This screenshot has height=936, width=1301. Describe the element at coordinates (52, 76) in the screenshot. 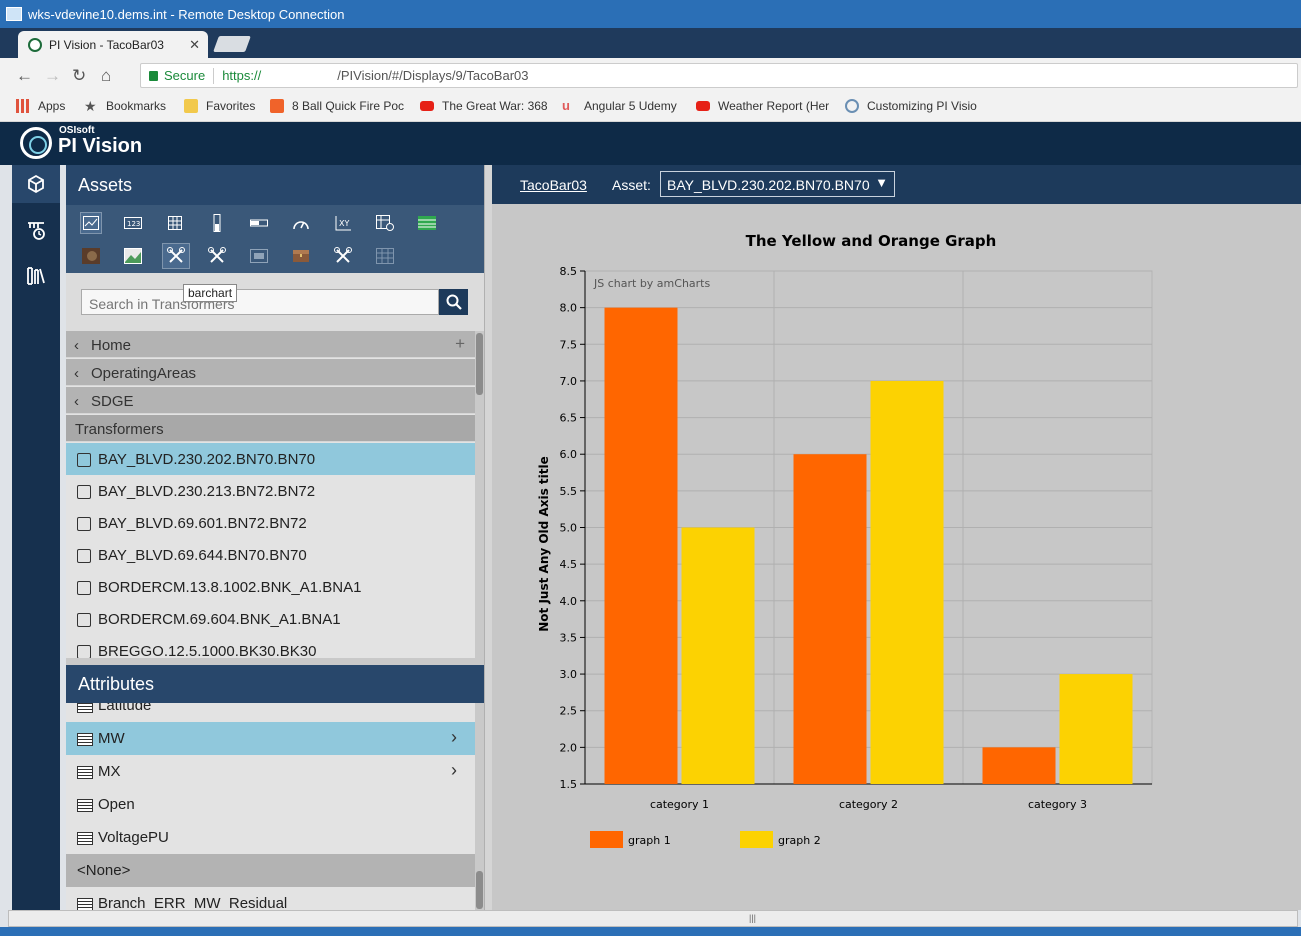

I see `forward-icon: →` at that location.